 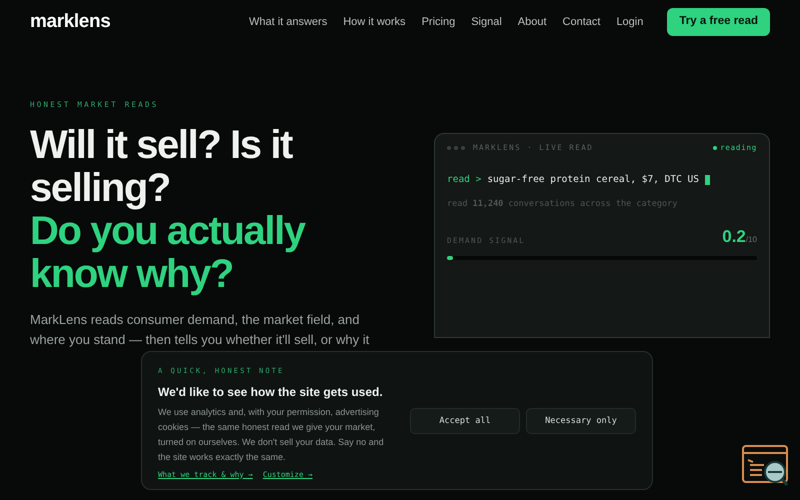 What do you see at coordinates (288, 22) in the screenshot?
I see `nav-link: What it answers` at bounding box center [288, 22].